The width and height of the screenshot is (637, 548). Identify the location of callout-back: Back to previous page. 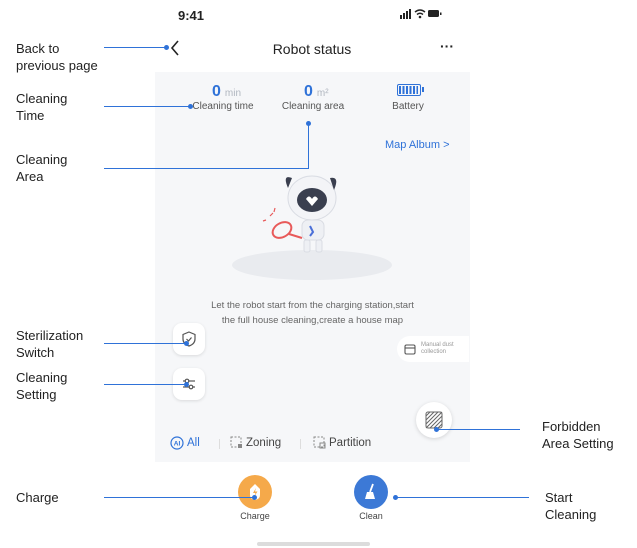
(57, 57).